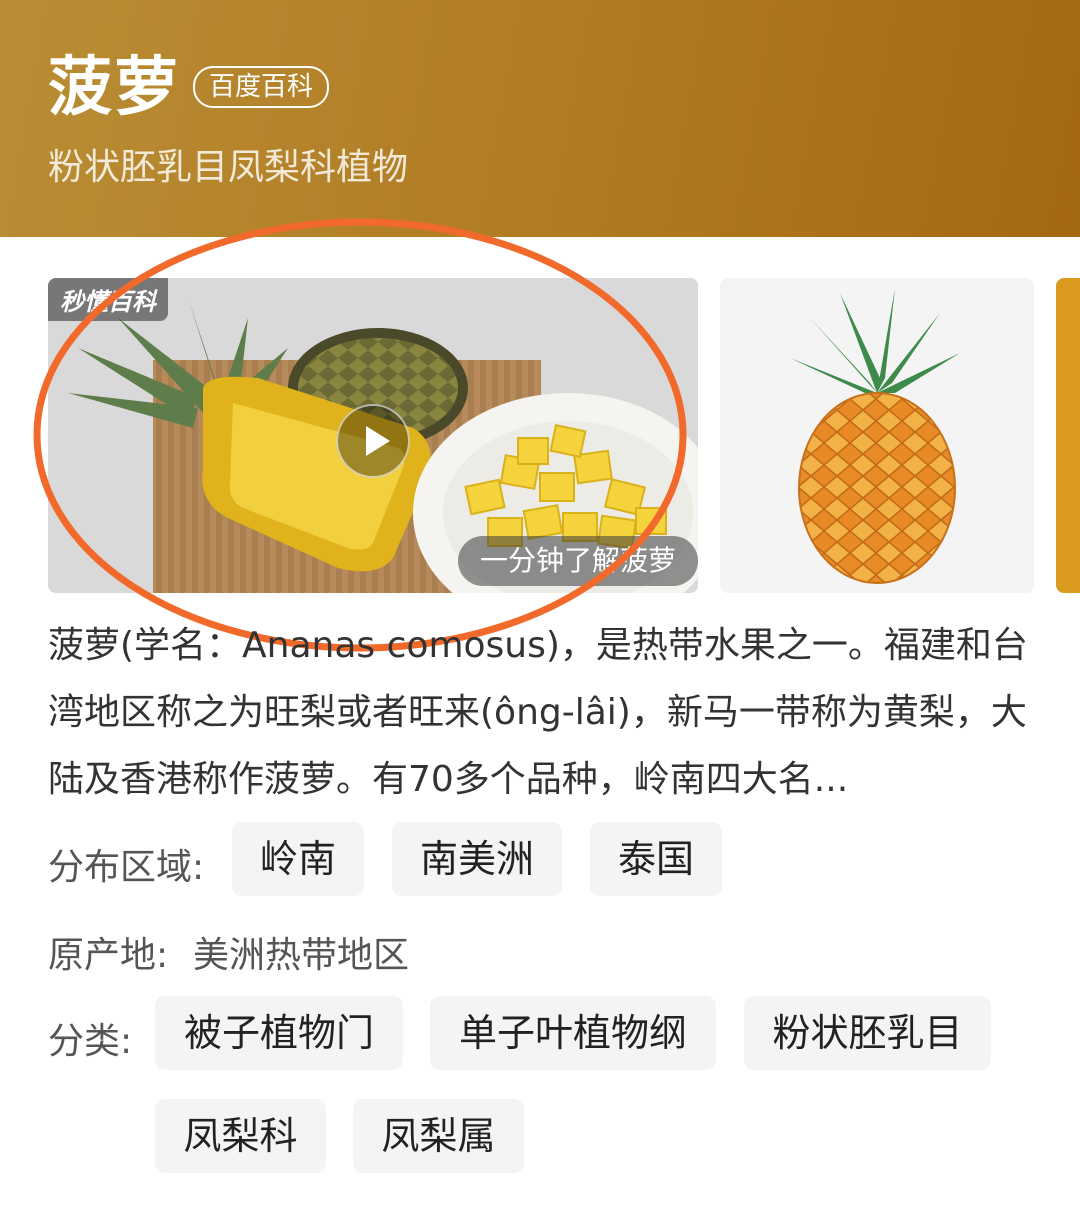 Image resolution: width=1080 pixels, height=1214 pixels. I want to click on pineapple-image-card, so click(877, 435).